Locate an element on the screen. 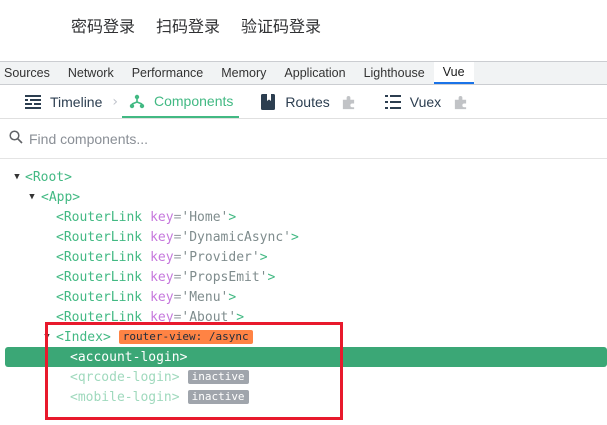  tree-node-routerlink: <RouterLink key = 'DynamicAsync' > is located at coordinates (303, 237).